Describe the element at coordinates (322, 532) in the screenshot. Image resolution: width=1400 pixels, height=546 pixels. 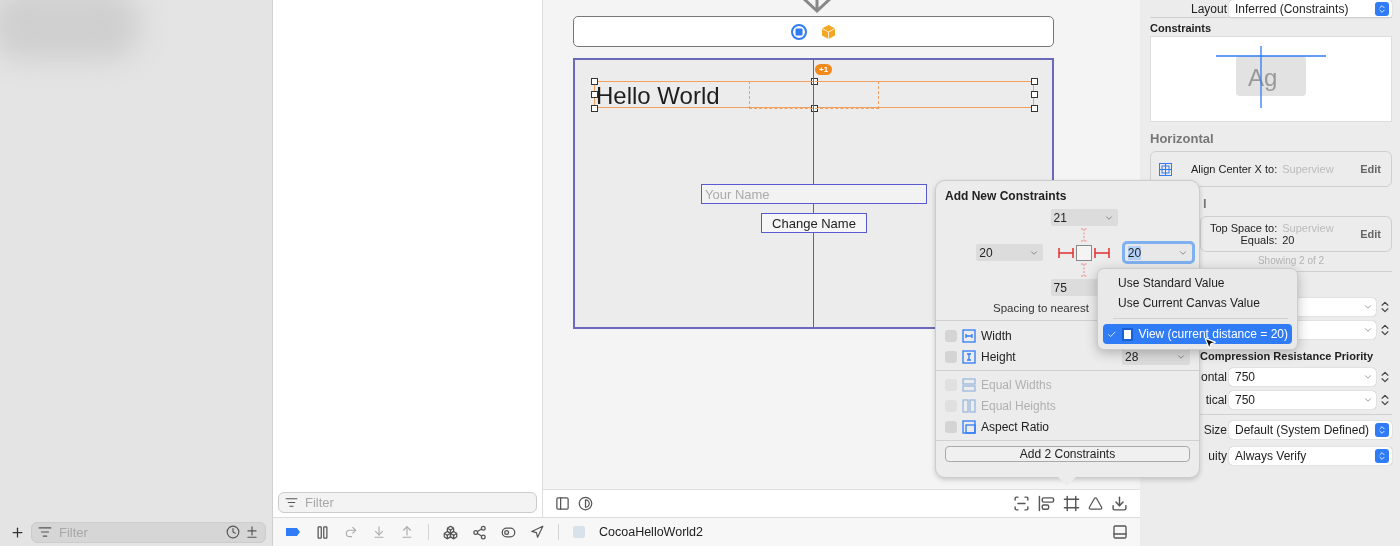
I see `pause-icon` at that location.